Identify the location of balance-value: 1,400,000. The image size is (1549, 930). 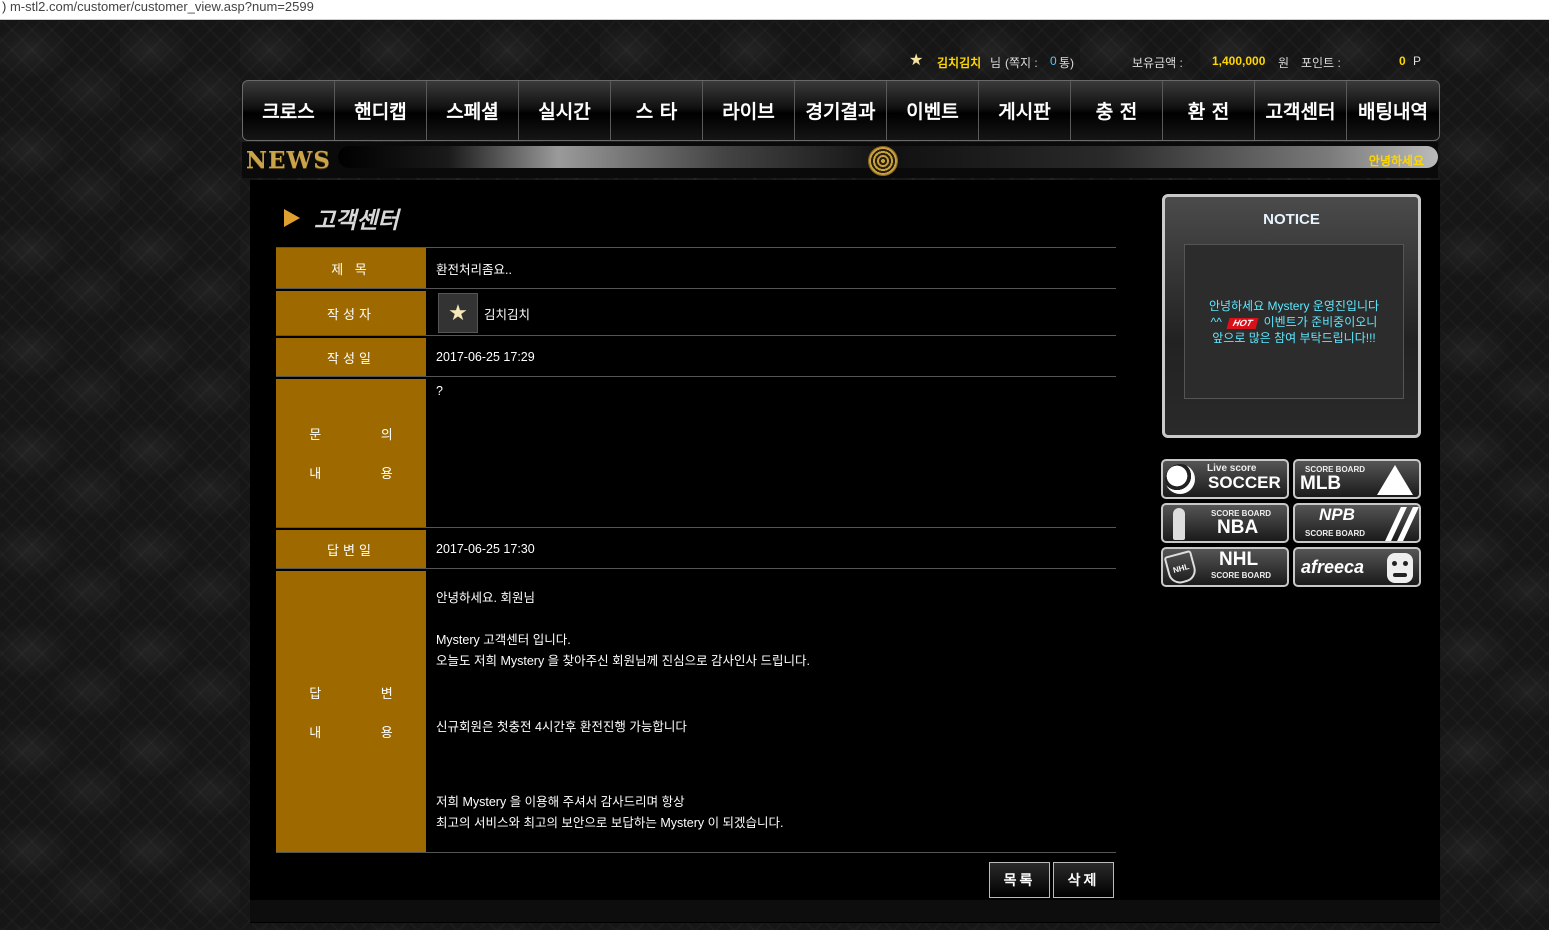
(1239, 61).